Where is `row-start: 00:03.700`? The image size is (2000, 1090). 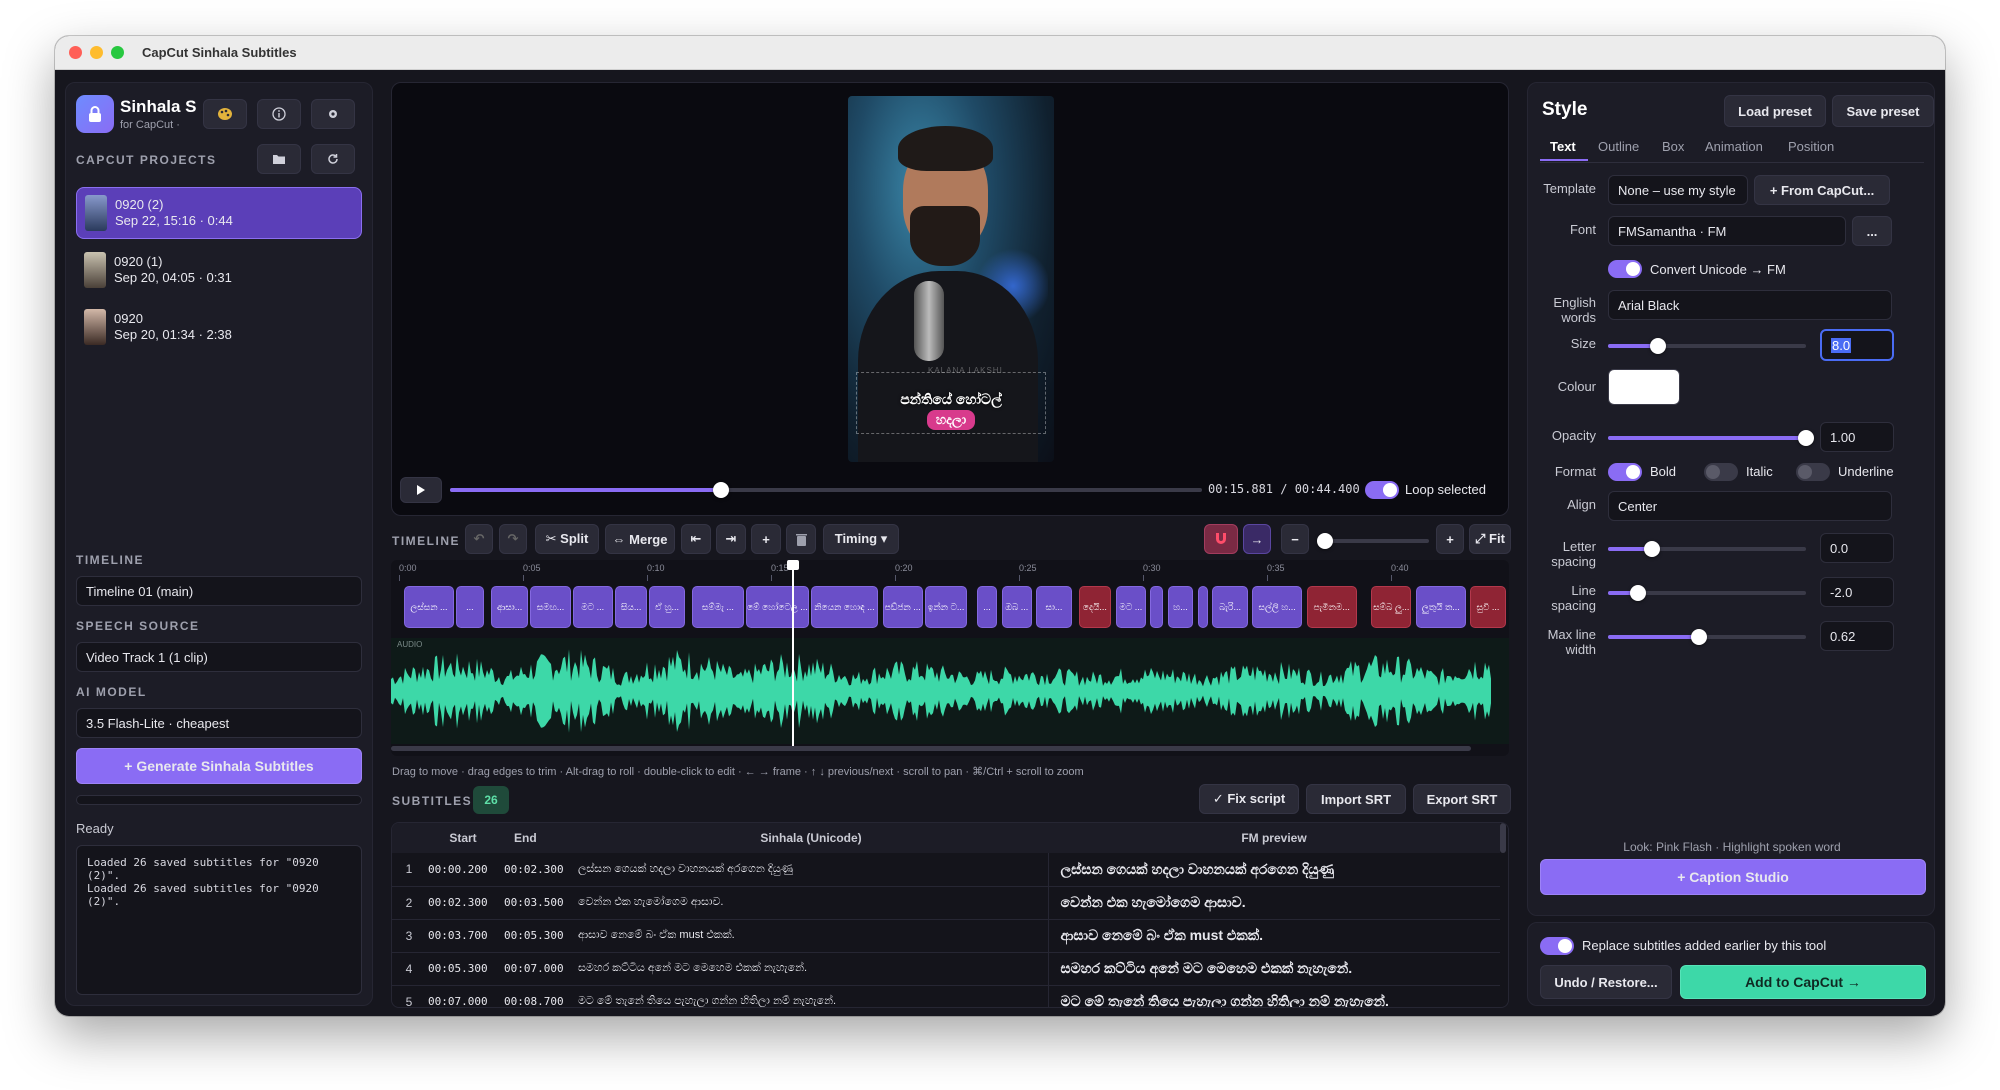 row-start: 00:03.700 is located at coordinates (463, 936).